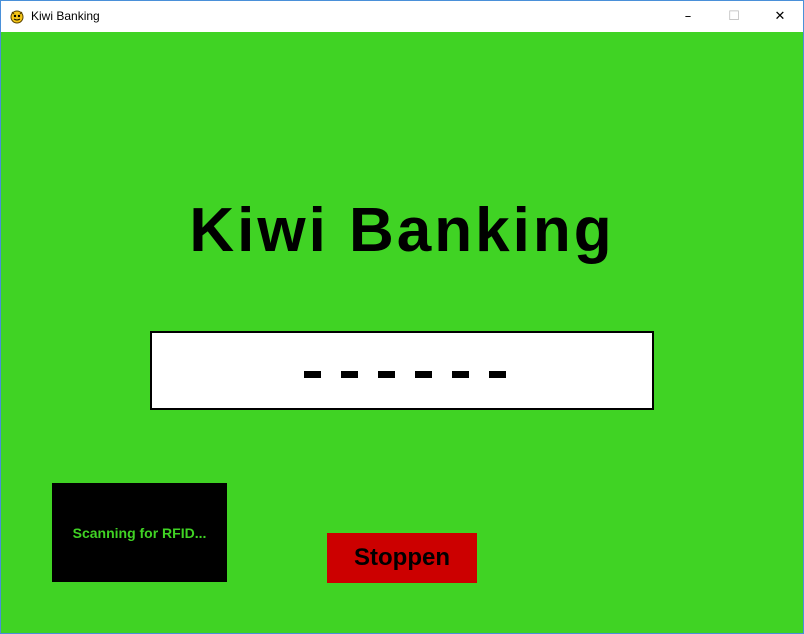 This screenshot has width=804, height=634. I want to click on maximize-icon: ☐, so click(734, 16).